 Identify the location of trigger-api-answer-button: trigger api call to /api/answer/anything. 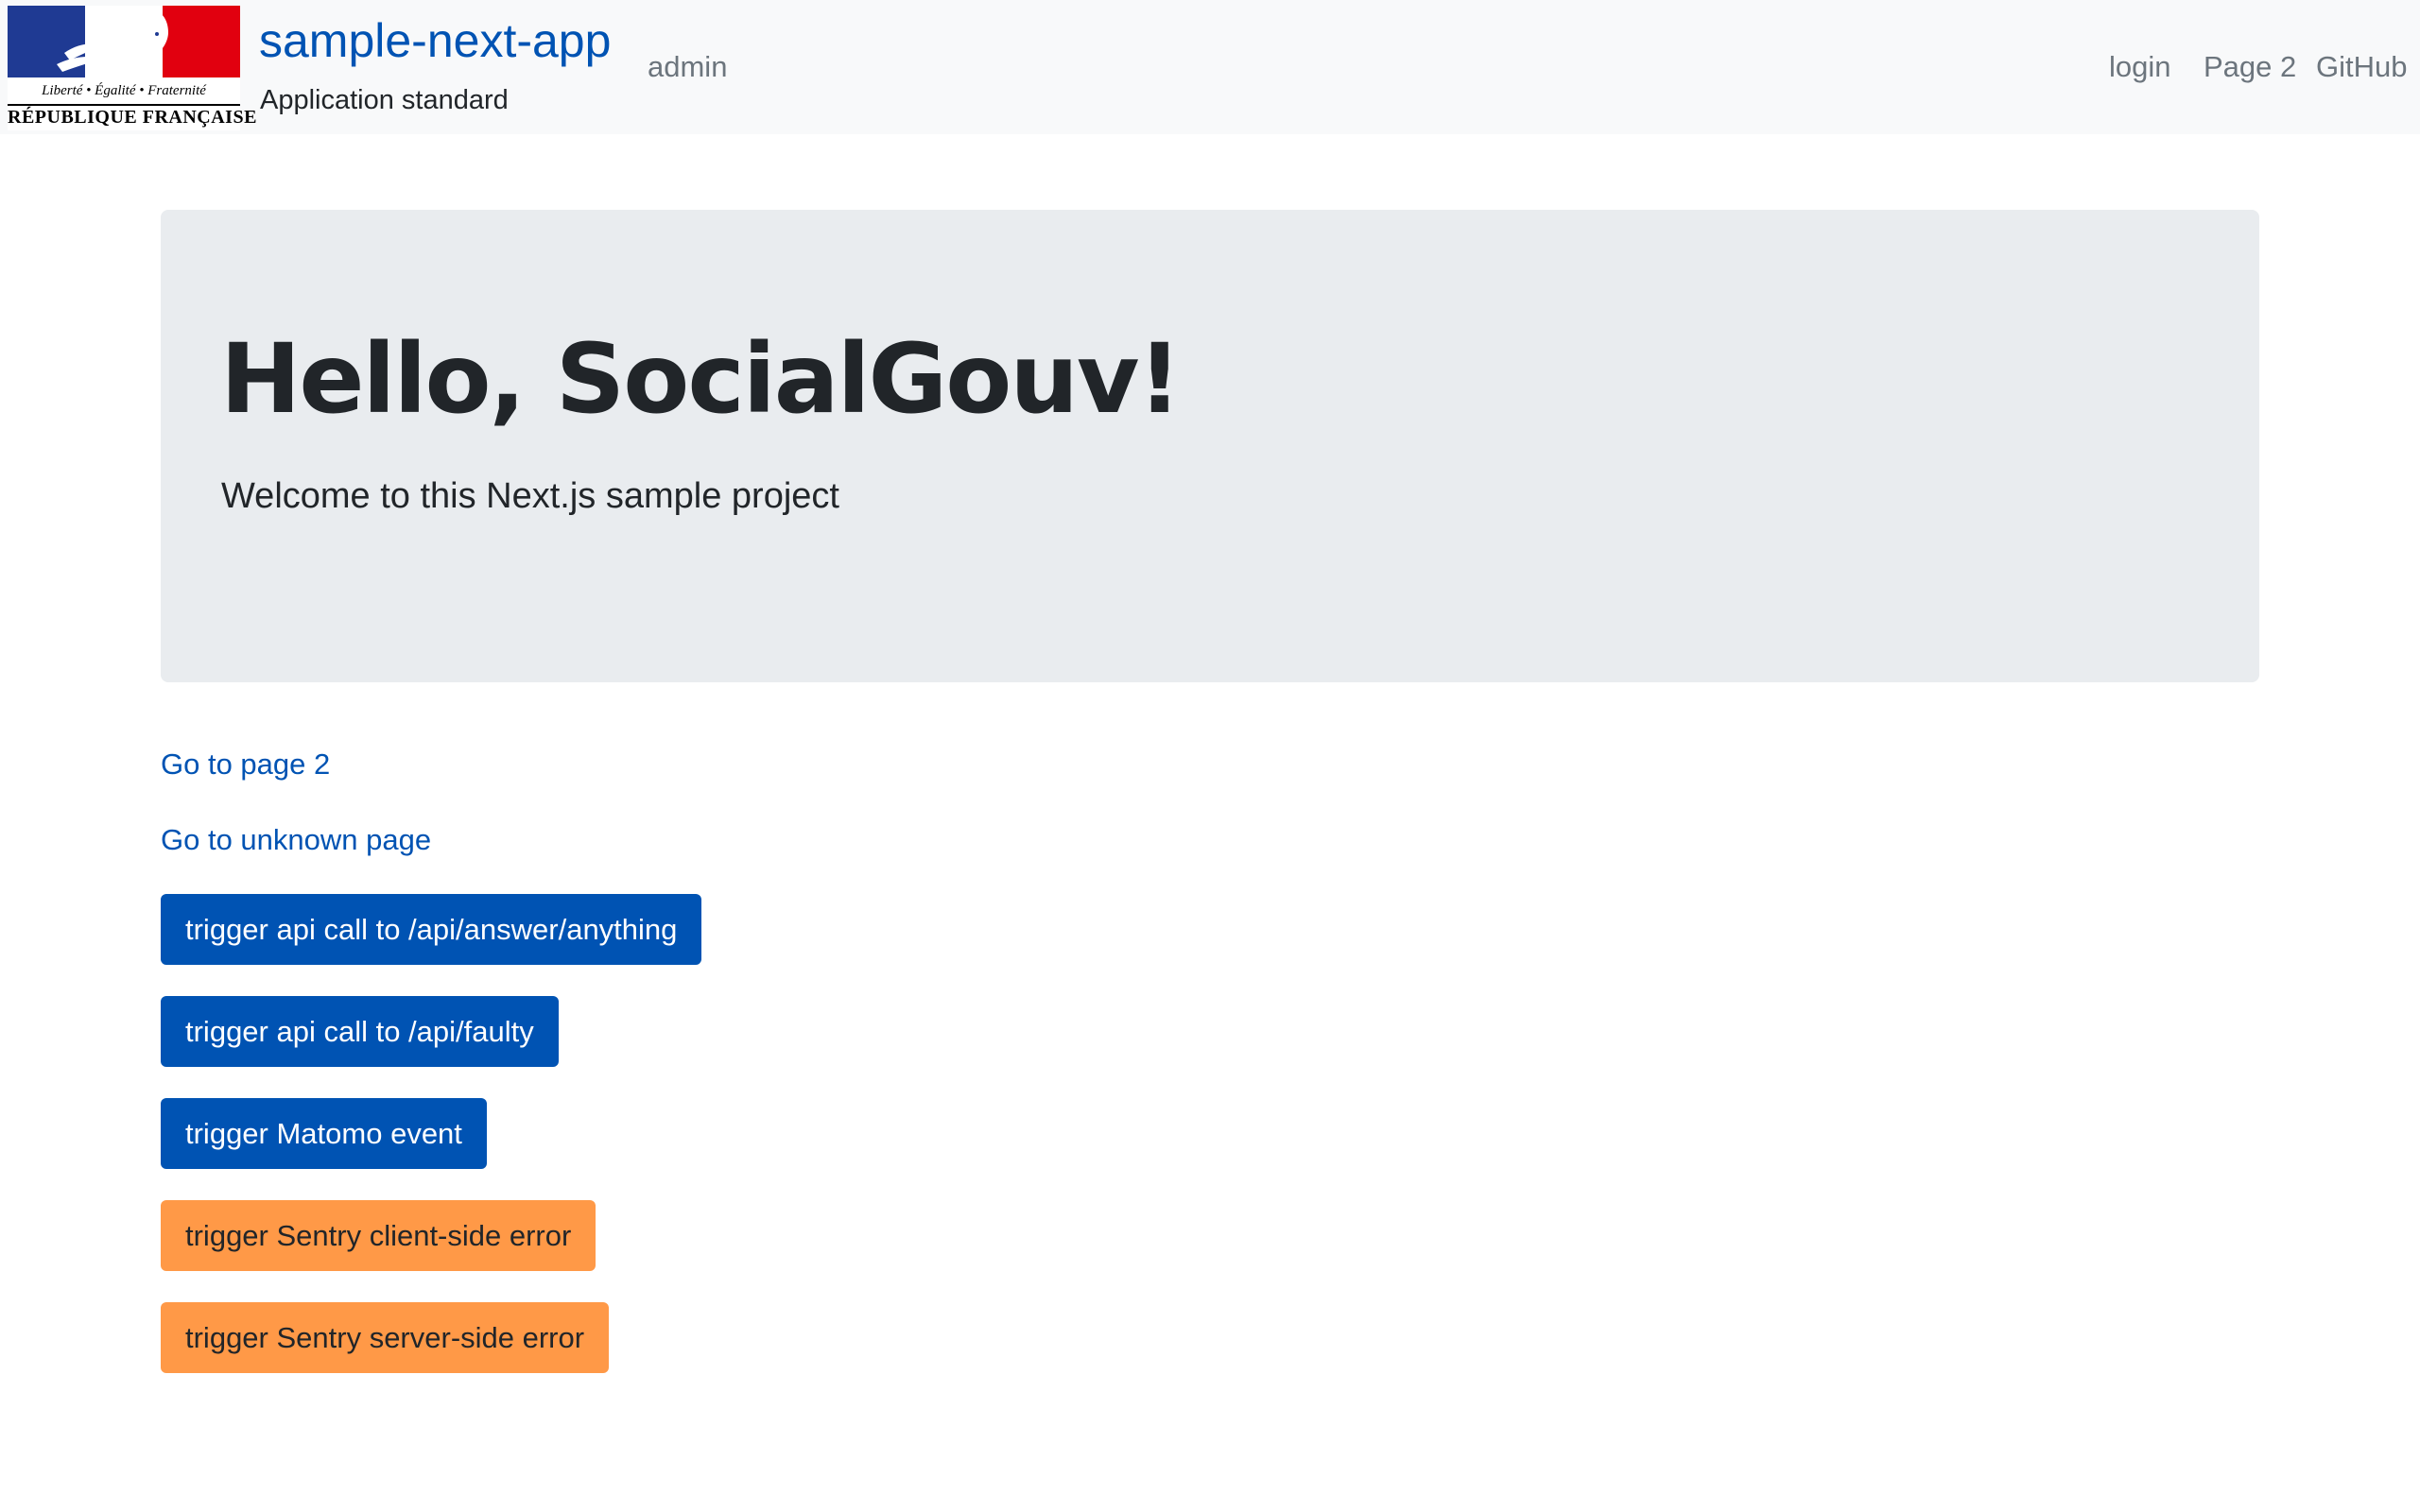
(431, 929).